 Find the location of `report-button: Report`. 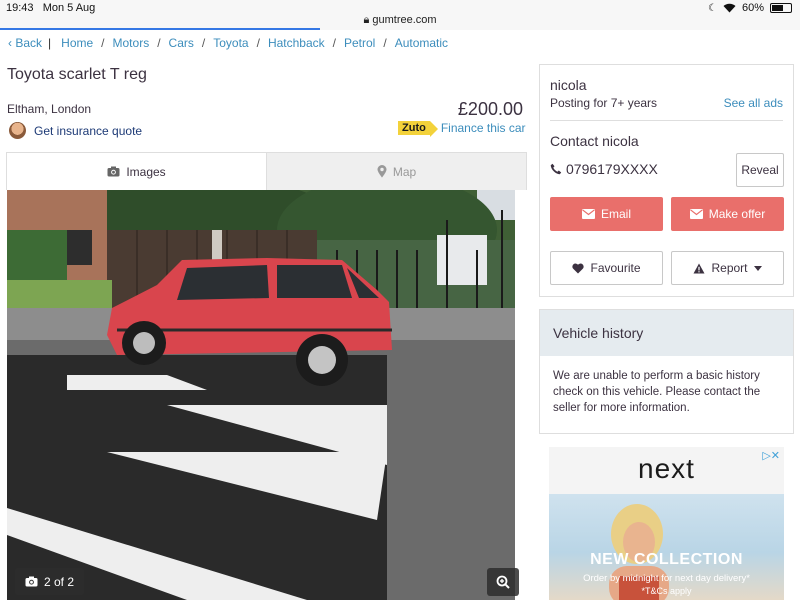

report-button: Report is located at coordinates (727, 268).